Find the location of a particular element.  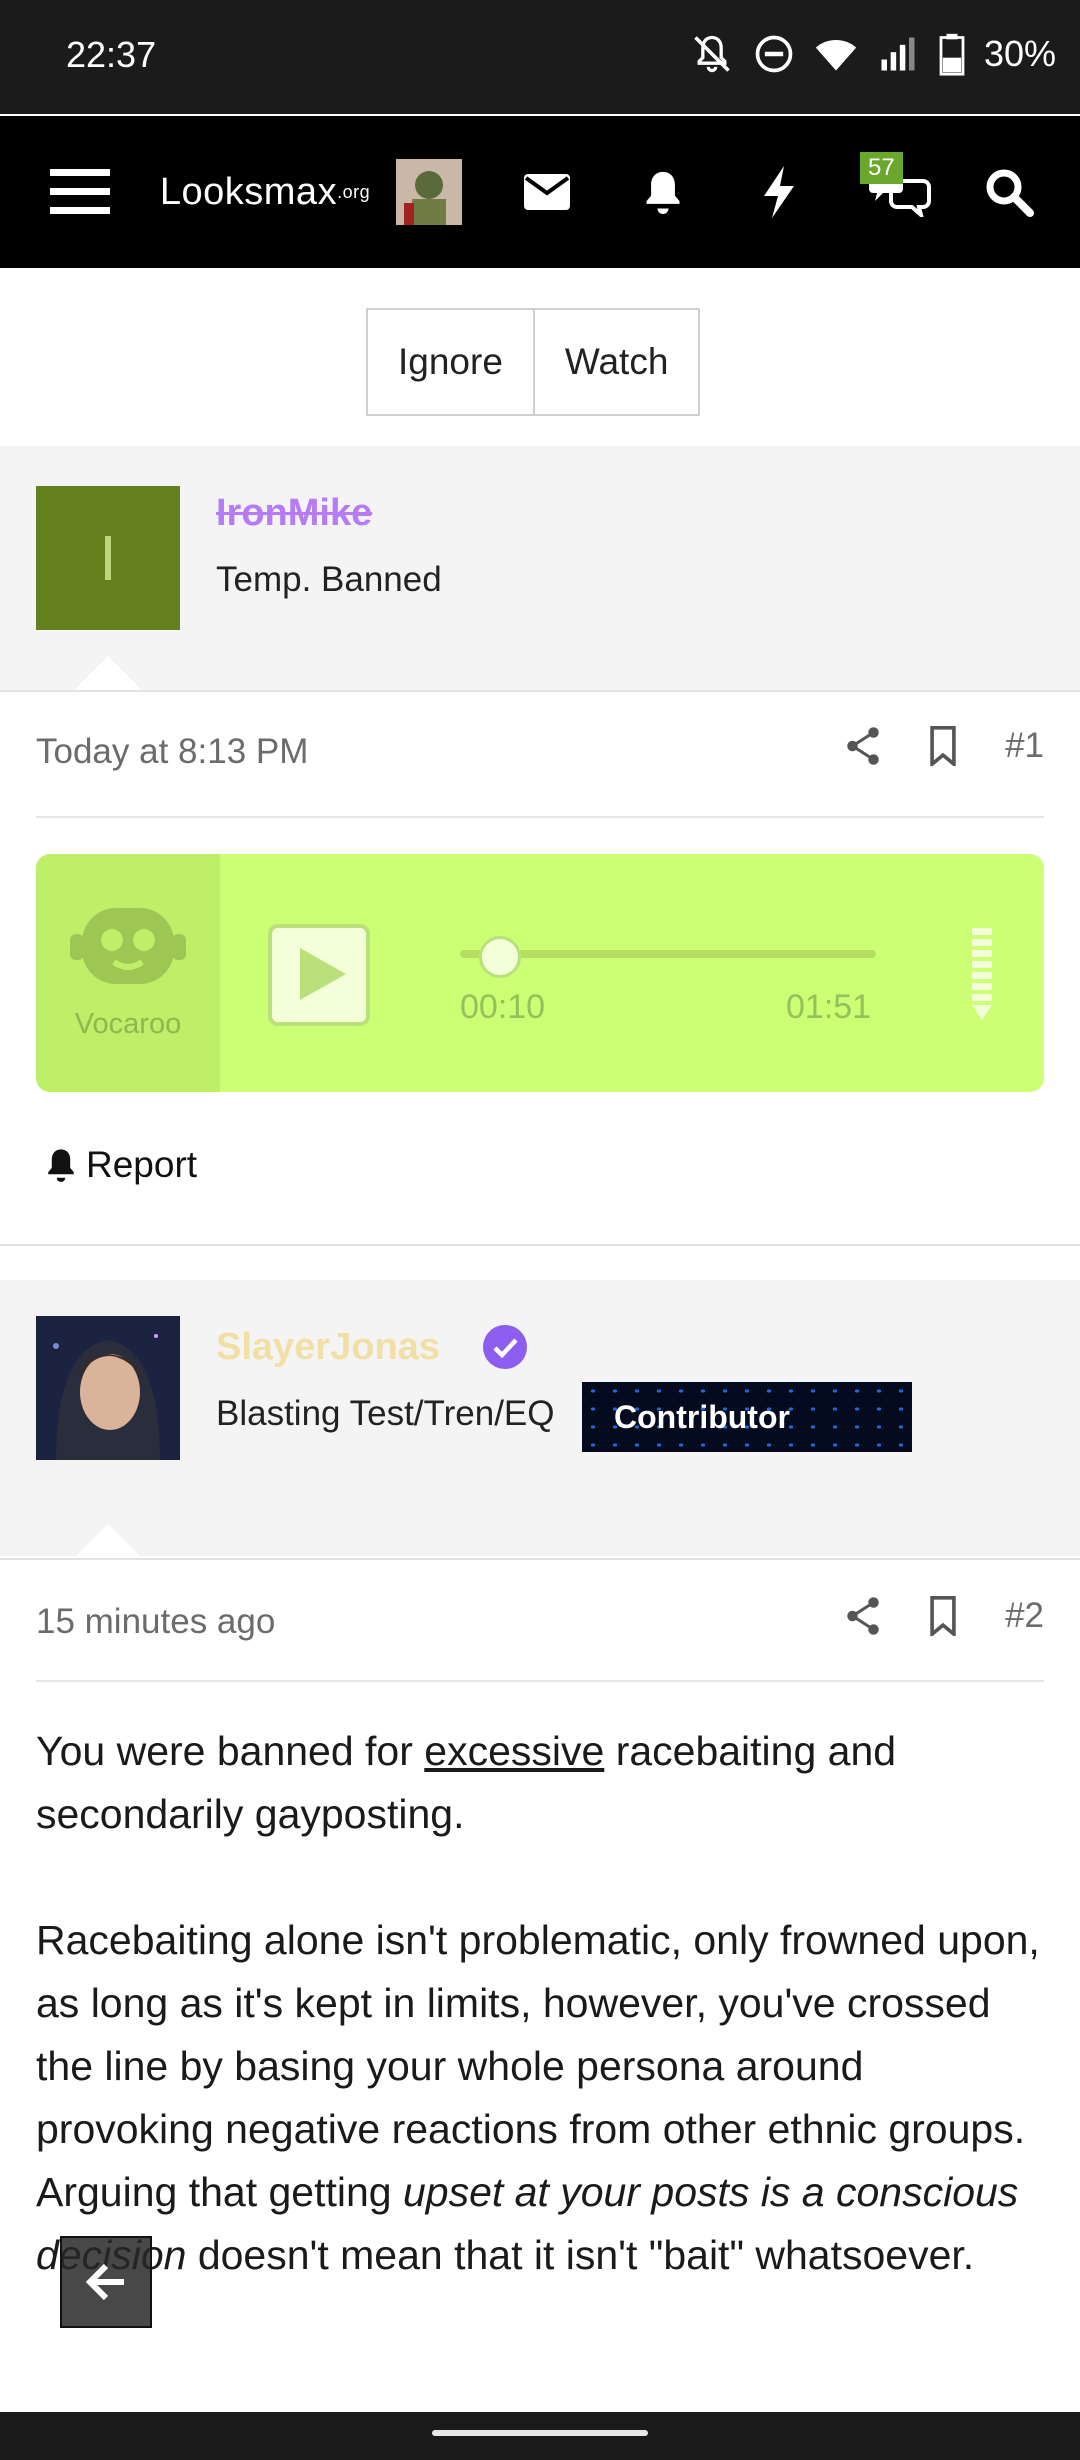

post1-timestamp: Today at 8:13 PM is located at coordinates (172, 752).